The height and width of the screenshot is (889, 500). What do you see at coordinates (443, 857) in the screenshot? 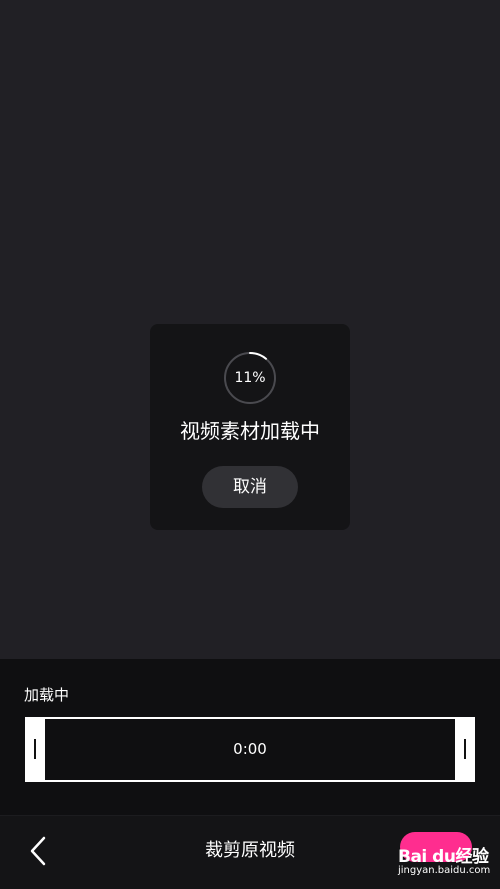
I see `watermark-logo: Bai du经验` at bounding box center [443, 857].